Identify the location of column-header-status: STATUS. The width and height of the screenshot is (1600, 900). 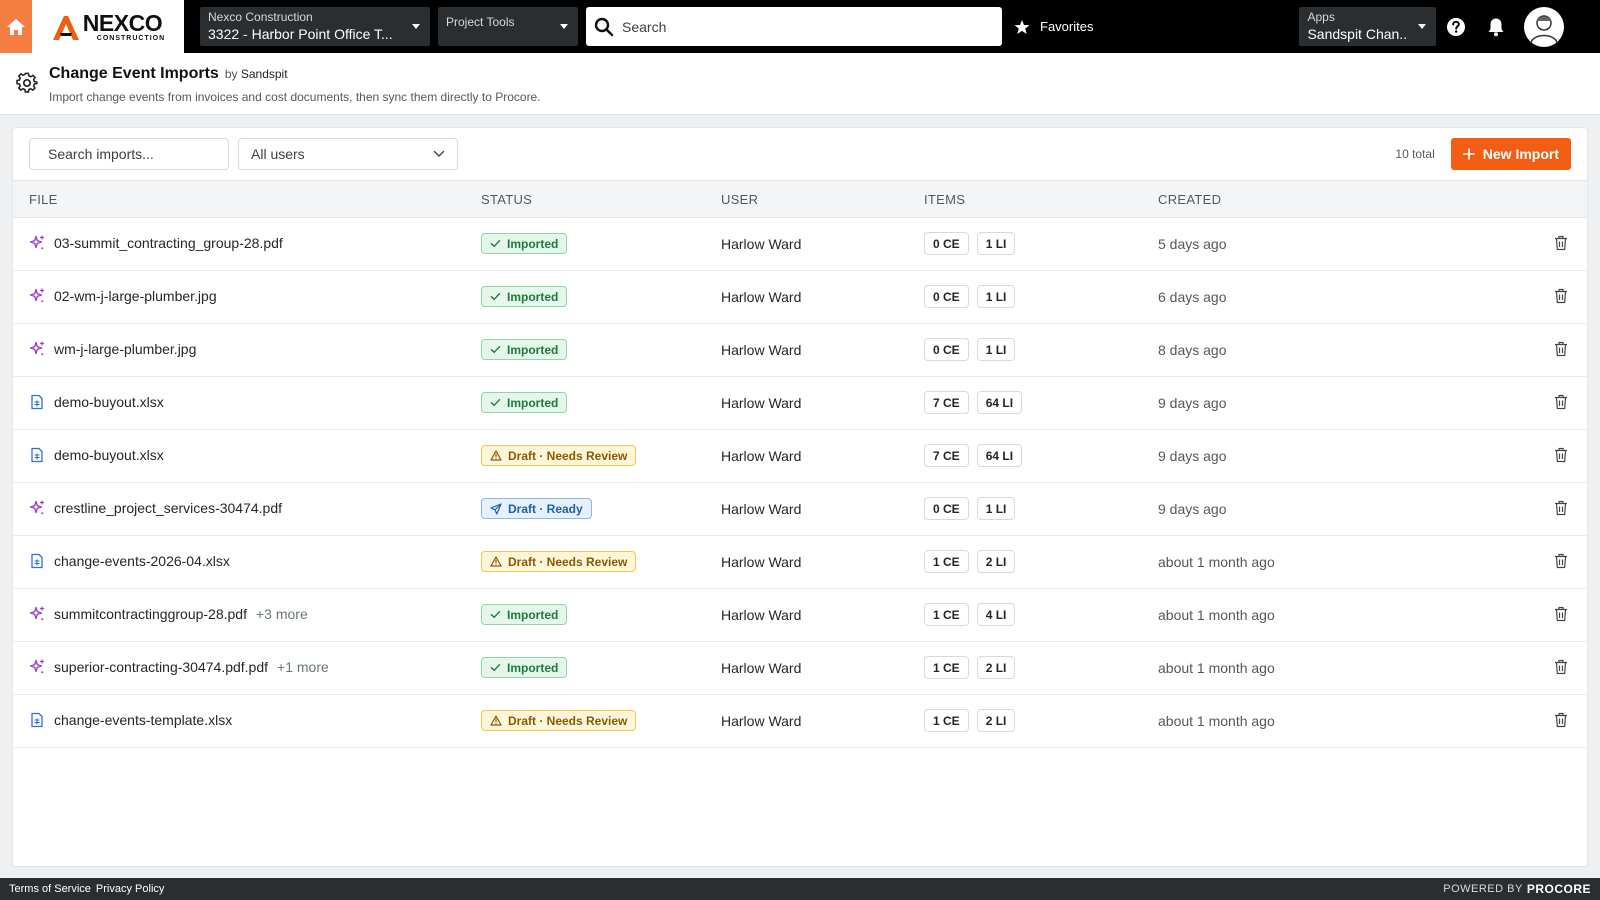
(506, 199).